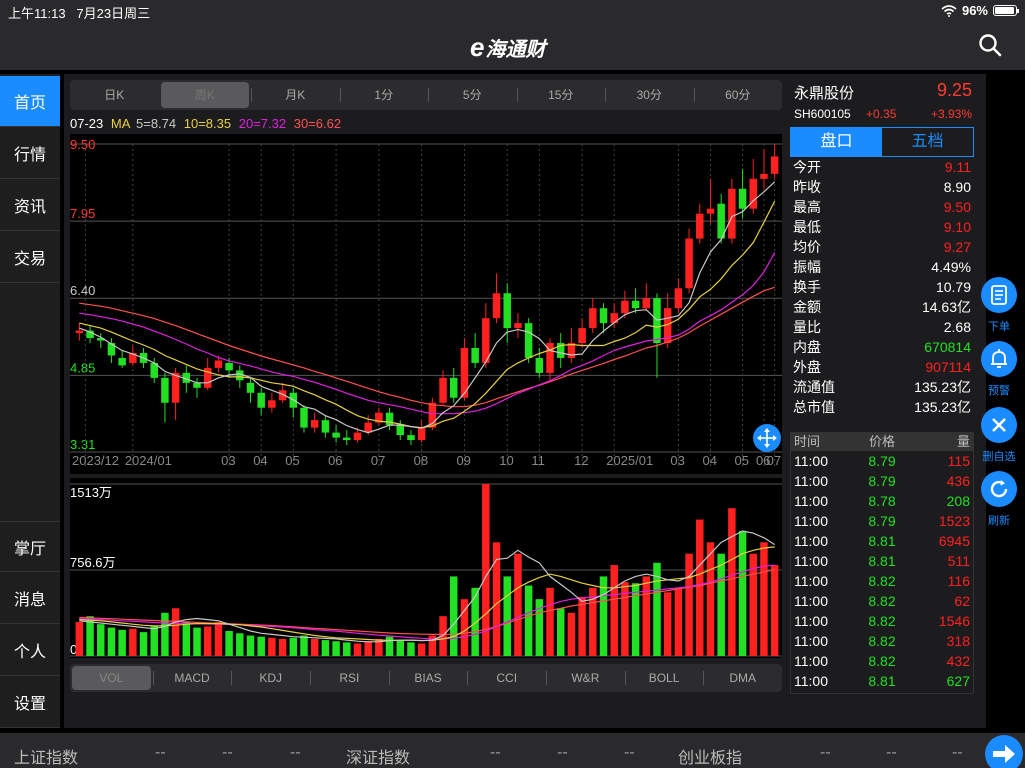 The width and height of the screenshot is (1025, 768). Describe the element at coordinates (538, 460) in the screenshot. I see `x-tick-label: 11` at that location.